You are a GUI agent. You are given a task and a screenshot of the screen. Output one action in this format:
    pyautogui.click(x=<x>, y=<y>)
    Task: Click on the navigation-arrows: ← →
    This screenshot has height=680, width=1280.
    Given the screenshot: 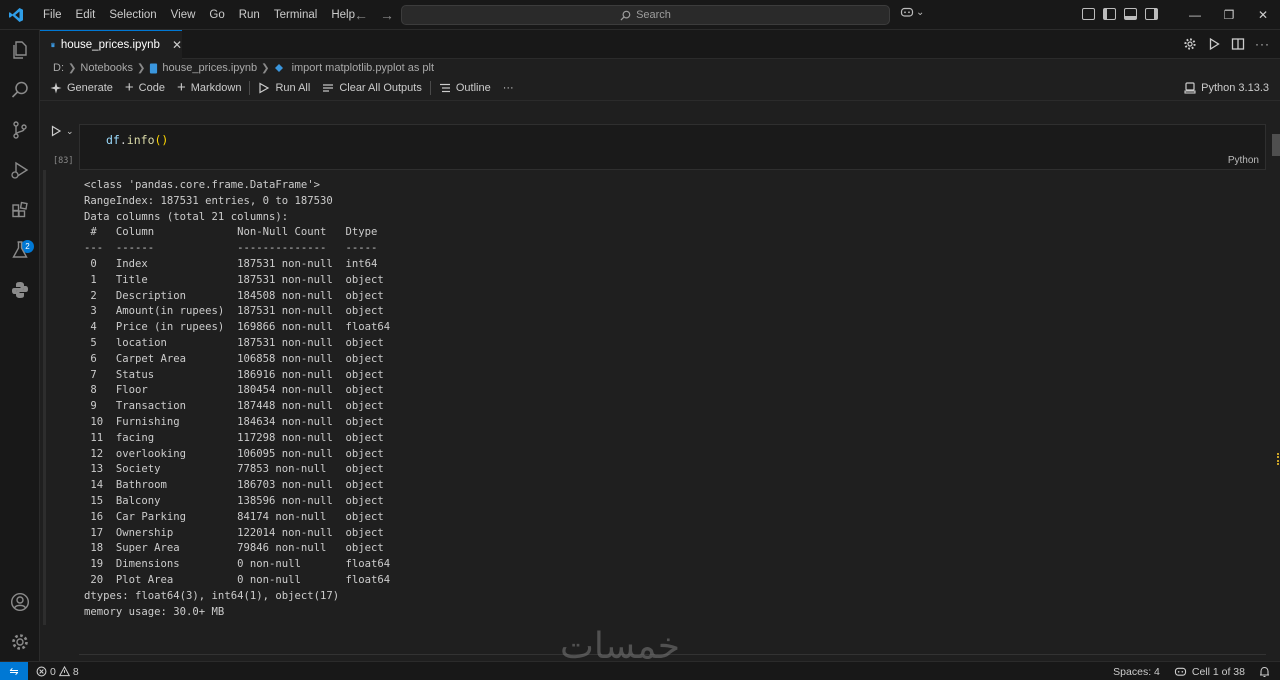 What is the action you would take?
    pyautogui.click(x=374, y=15)
    